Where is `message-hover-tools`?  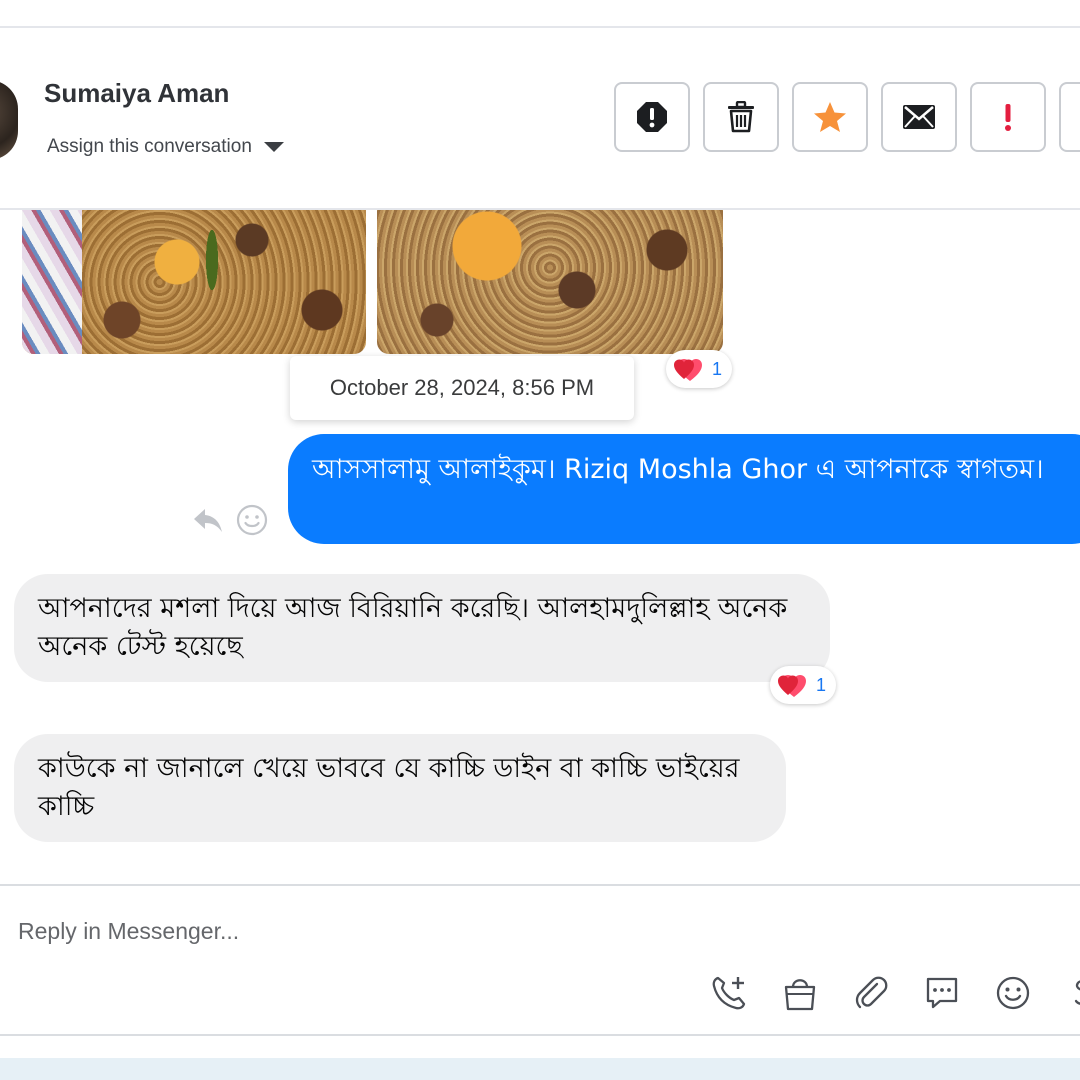
message-hover-tools is located at coordinates (230, 520).